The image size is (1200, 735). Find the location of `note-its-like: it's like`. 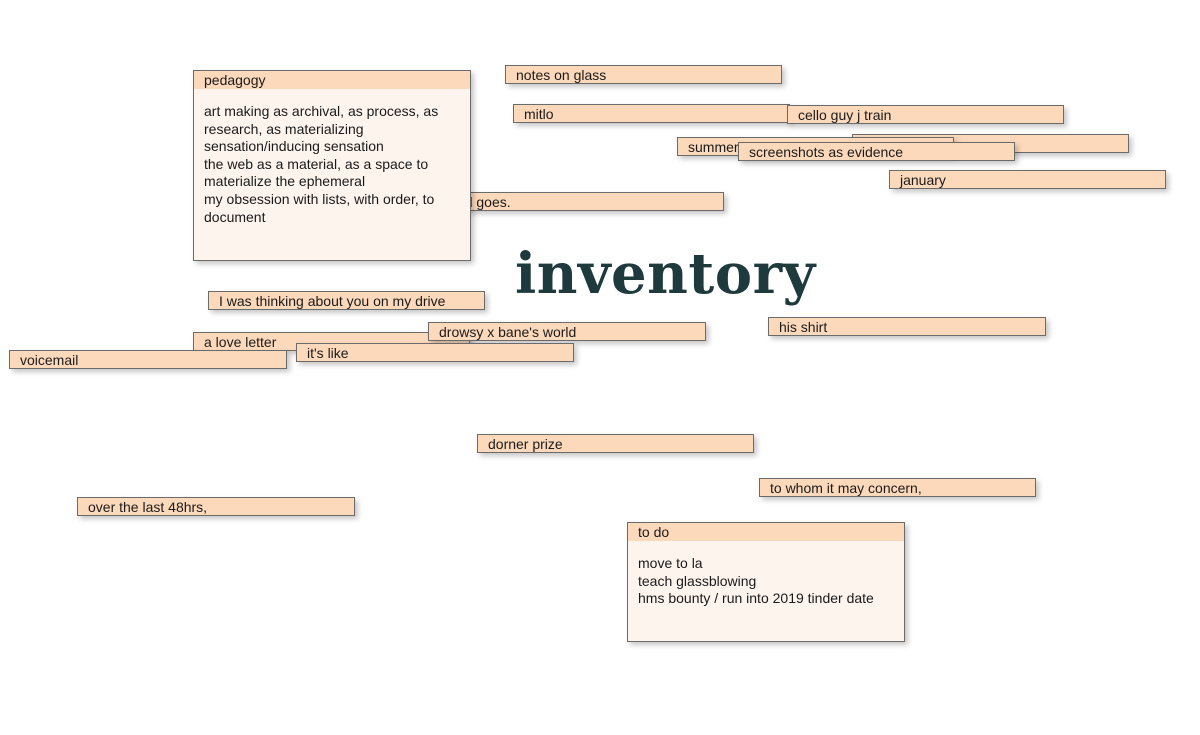

note-its-like: it's like is located at coordinates (435, 352).